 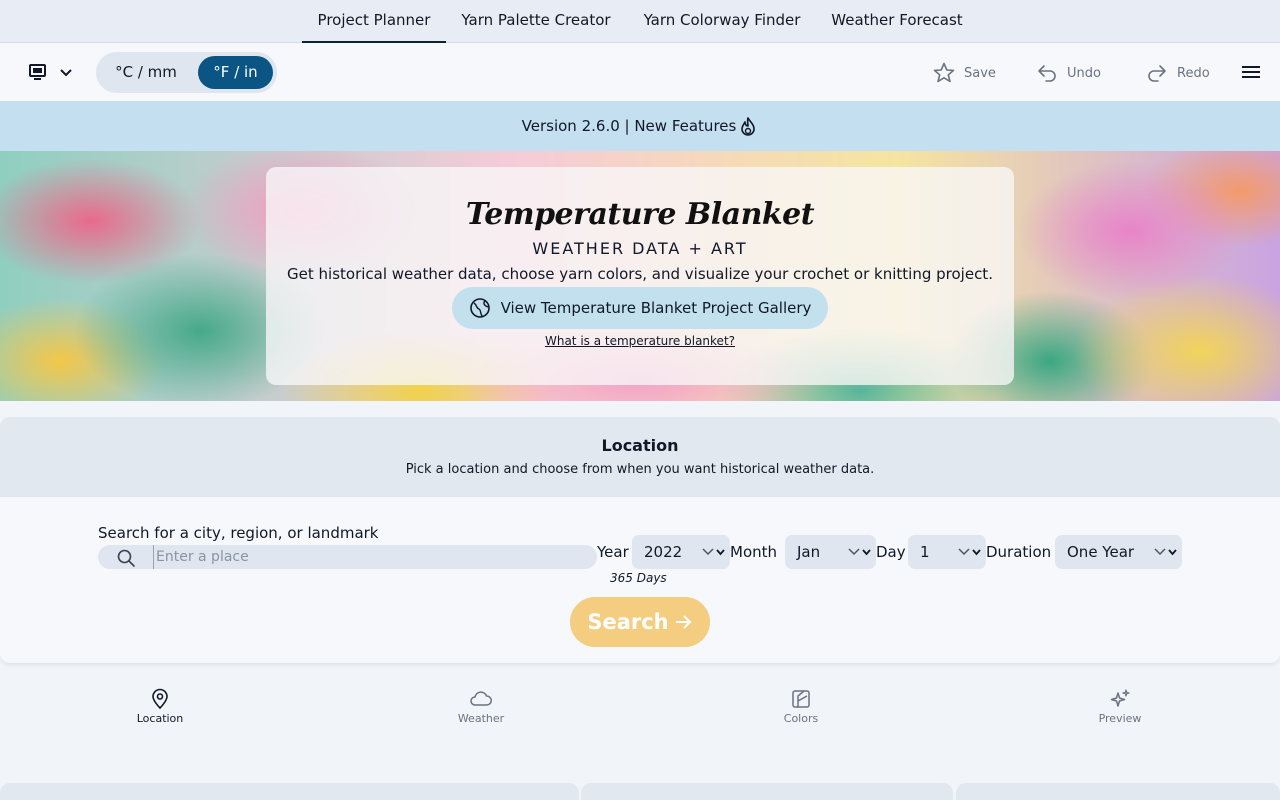 I want to click on bottom-panel-left, so click(x=289, y=791).